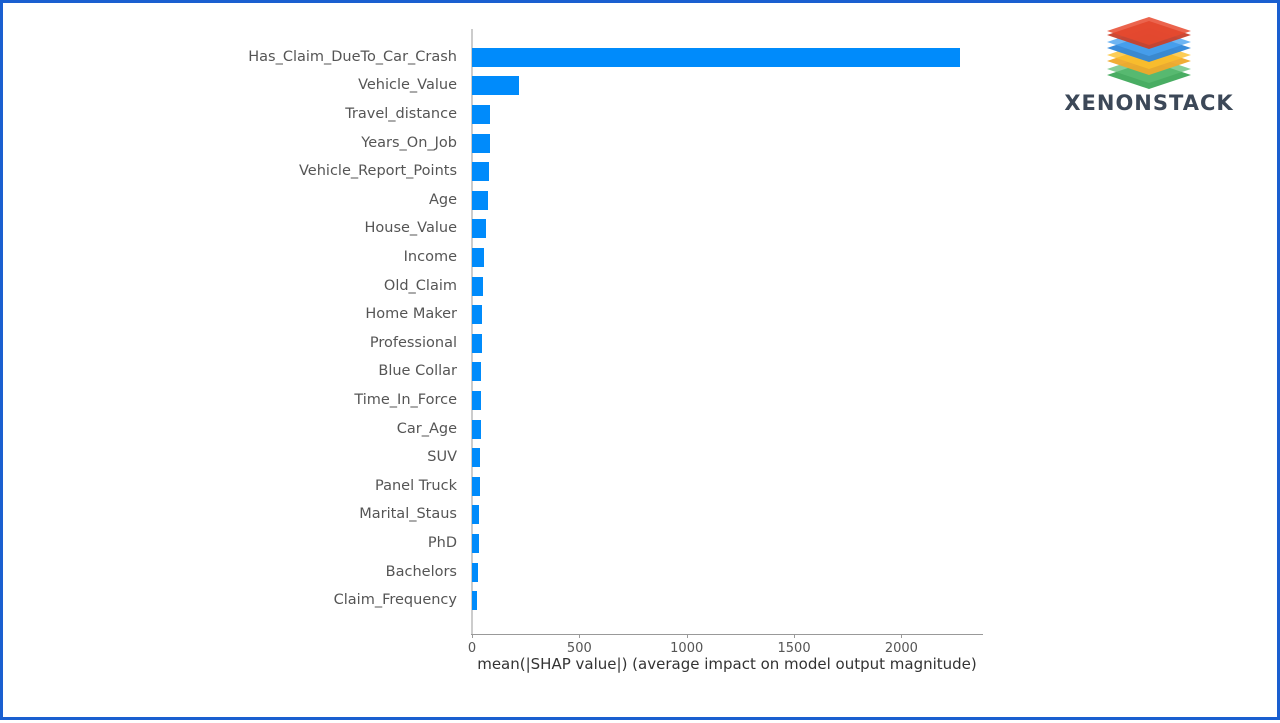 The width and height of the screenshot is (1280, 723). Describe the element at coordinates (442, 199) in the screenshot. I see `bar-category-label: Age` at that location.